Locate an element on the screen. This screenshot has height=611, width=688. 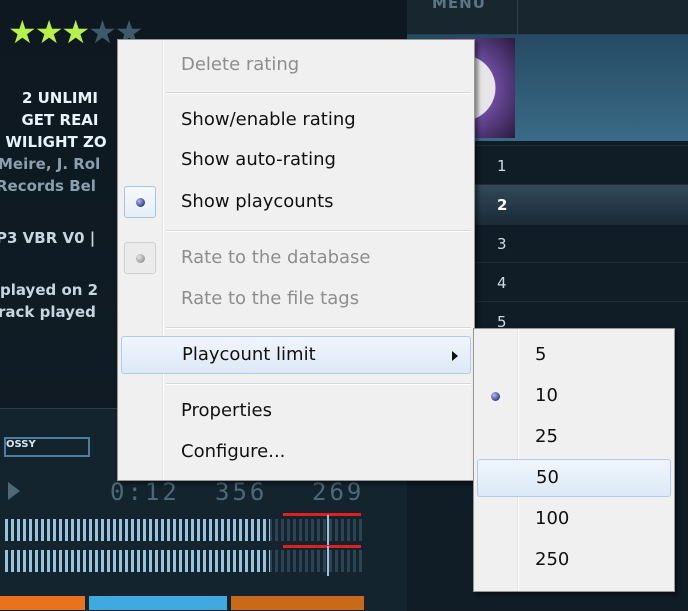
playlist-row-number: 1 is located at coordinates (502, 166).